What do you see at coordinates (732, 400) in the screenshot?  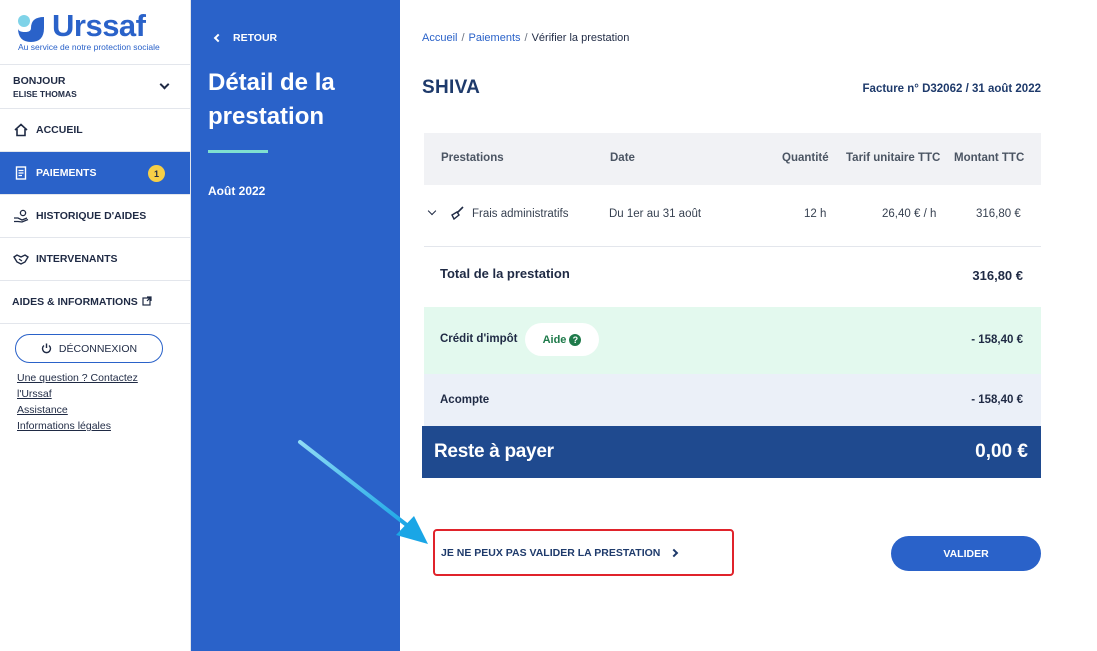 I see `deposit-row: Acompte - 158,40 €` at bounding box center [732, 400].